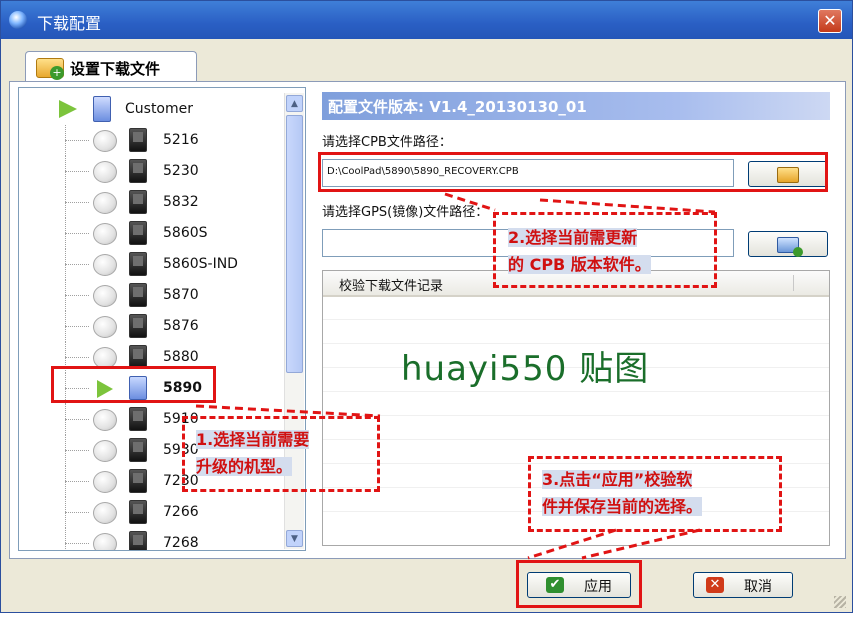  What do you see at coordinates (253, 453) in the screenshot?
I see `annotation-note-1: 1.选择当前需要 升级的机型。` at bounding box center [253, 453].